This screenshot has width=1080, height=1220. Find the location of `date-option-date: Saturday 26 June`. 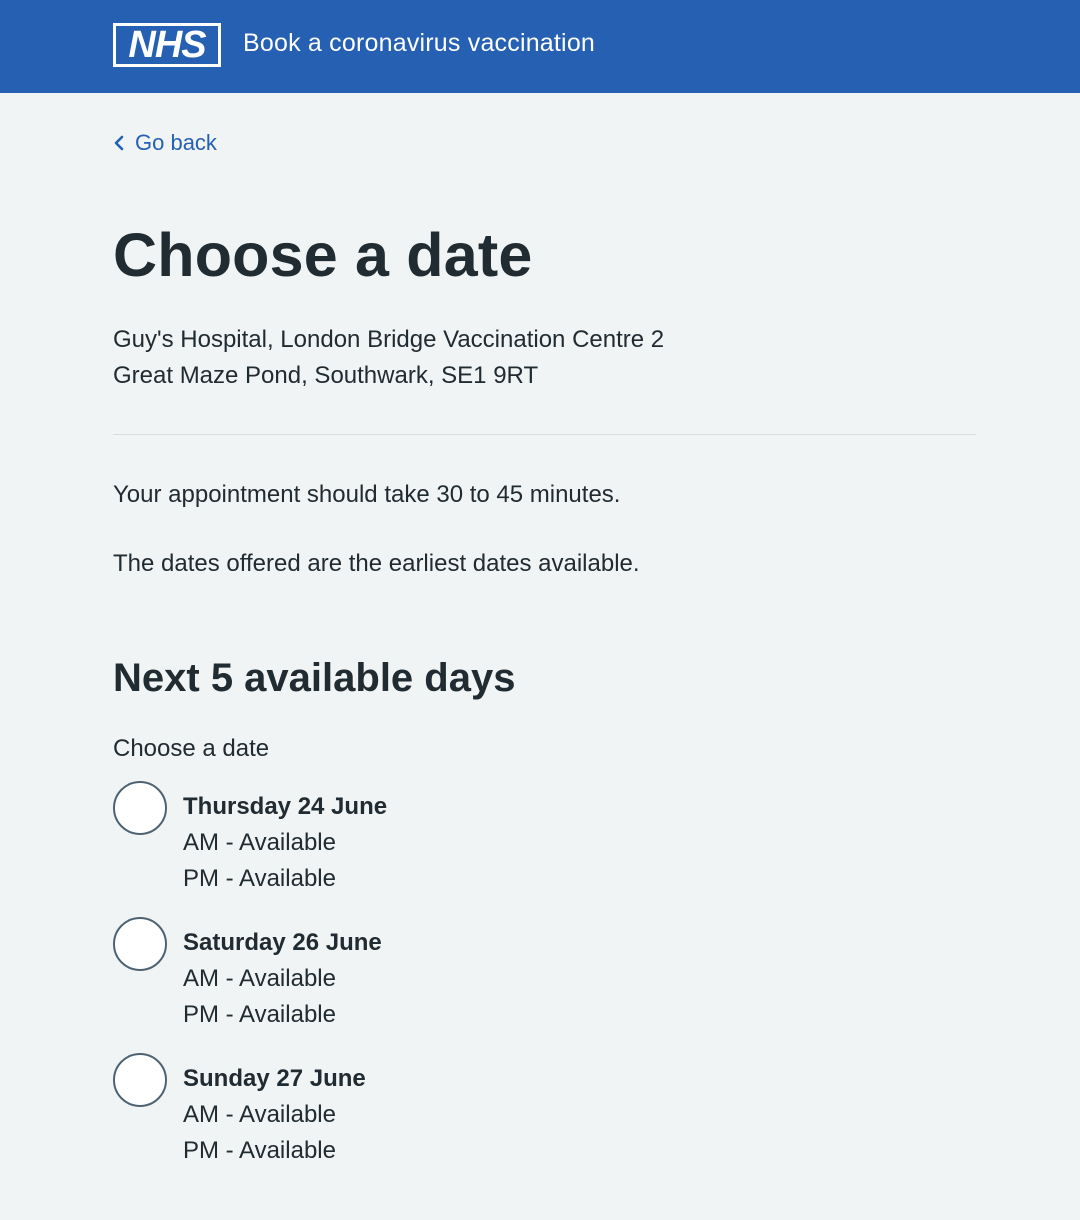

date-option-date: Saturday 26 June is located at coordinates (282, 942).